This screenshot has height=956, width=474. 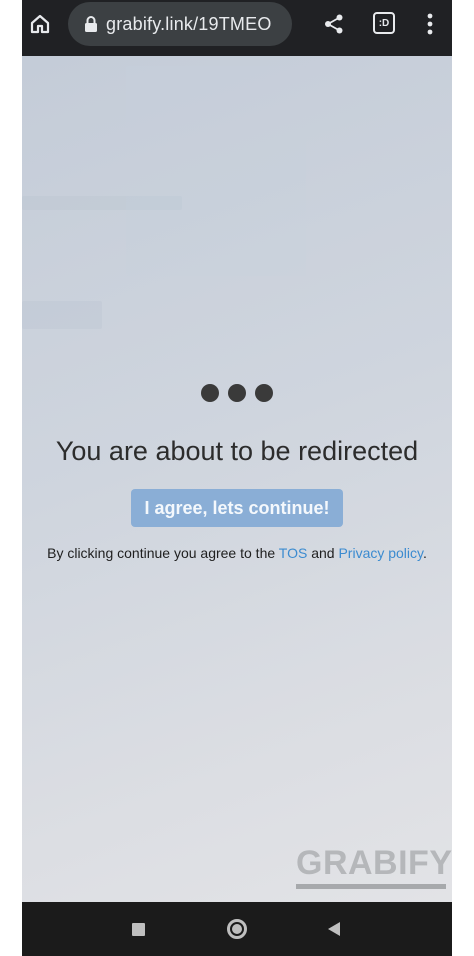 I want to click on disclaimer-and: and, so click(x=323, y=553).